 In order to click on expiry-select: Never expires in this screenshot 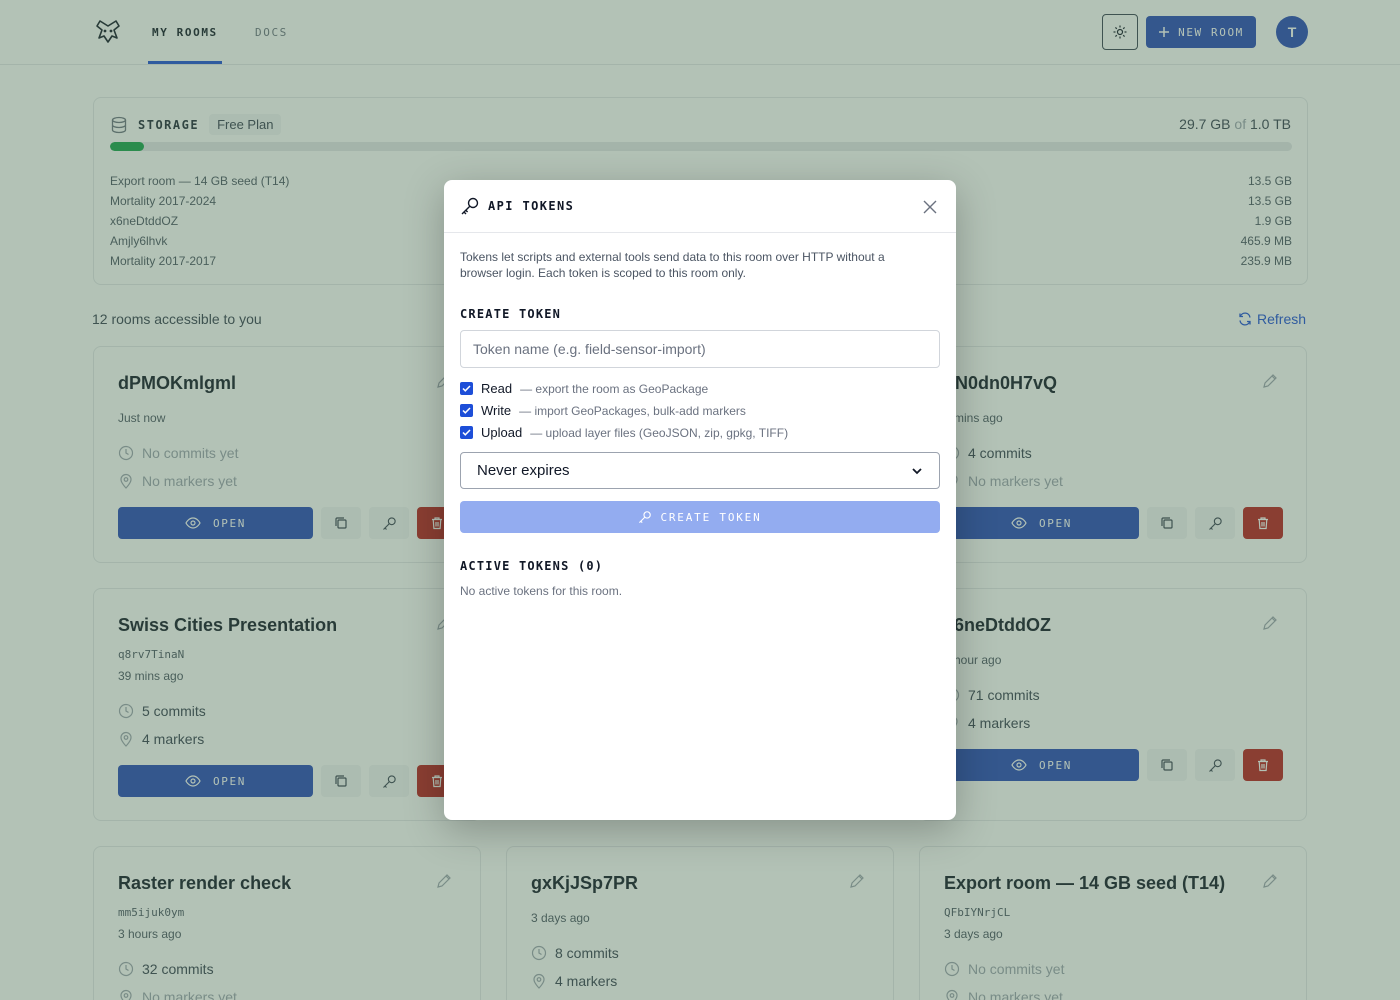, I will do `click(700, 470)`.